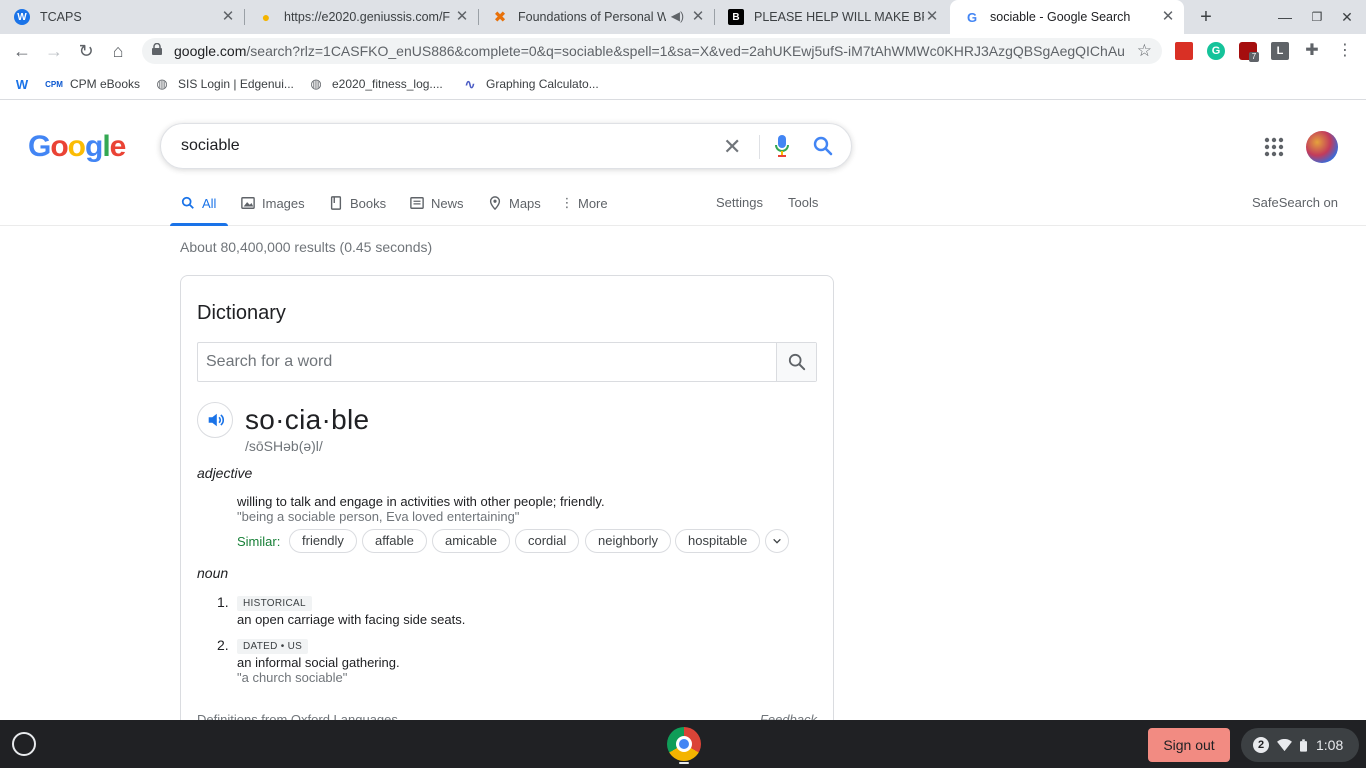 Image resolution: width=1366 pixels, height=768 pixels. What do you see at coordinates (677, 16) in the screenshot?
I see `speaker-audio-icon: ◀)` at bounding box center [677, 16].